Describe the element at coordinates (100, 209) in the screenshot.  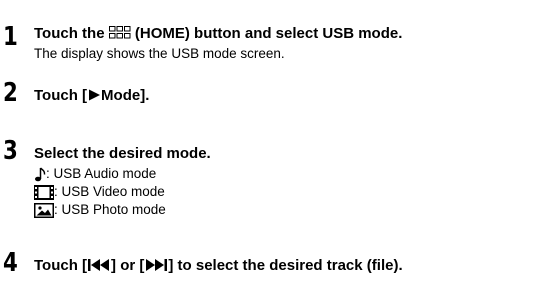
I see `mode-item-photo: : USB Photo mode` at that location.